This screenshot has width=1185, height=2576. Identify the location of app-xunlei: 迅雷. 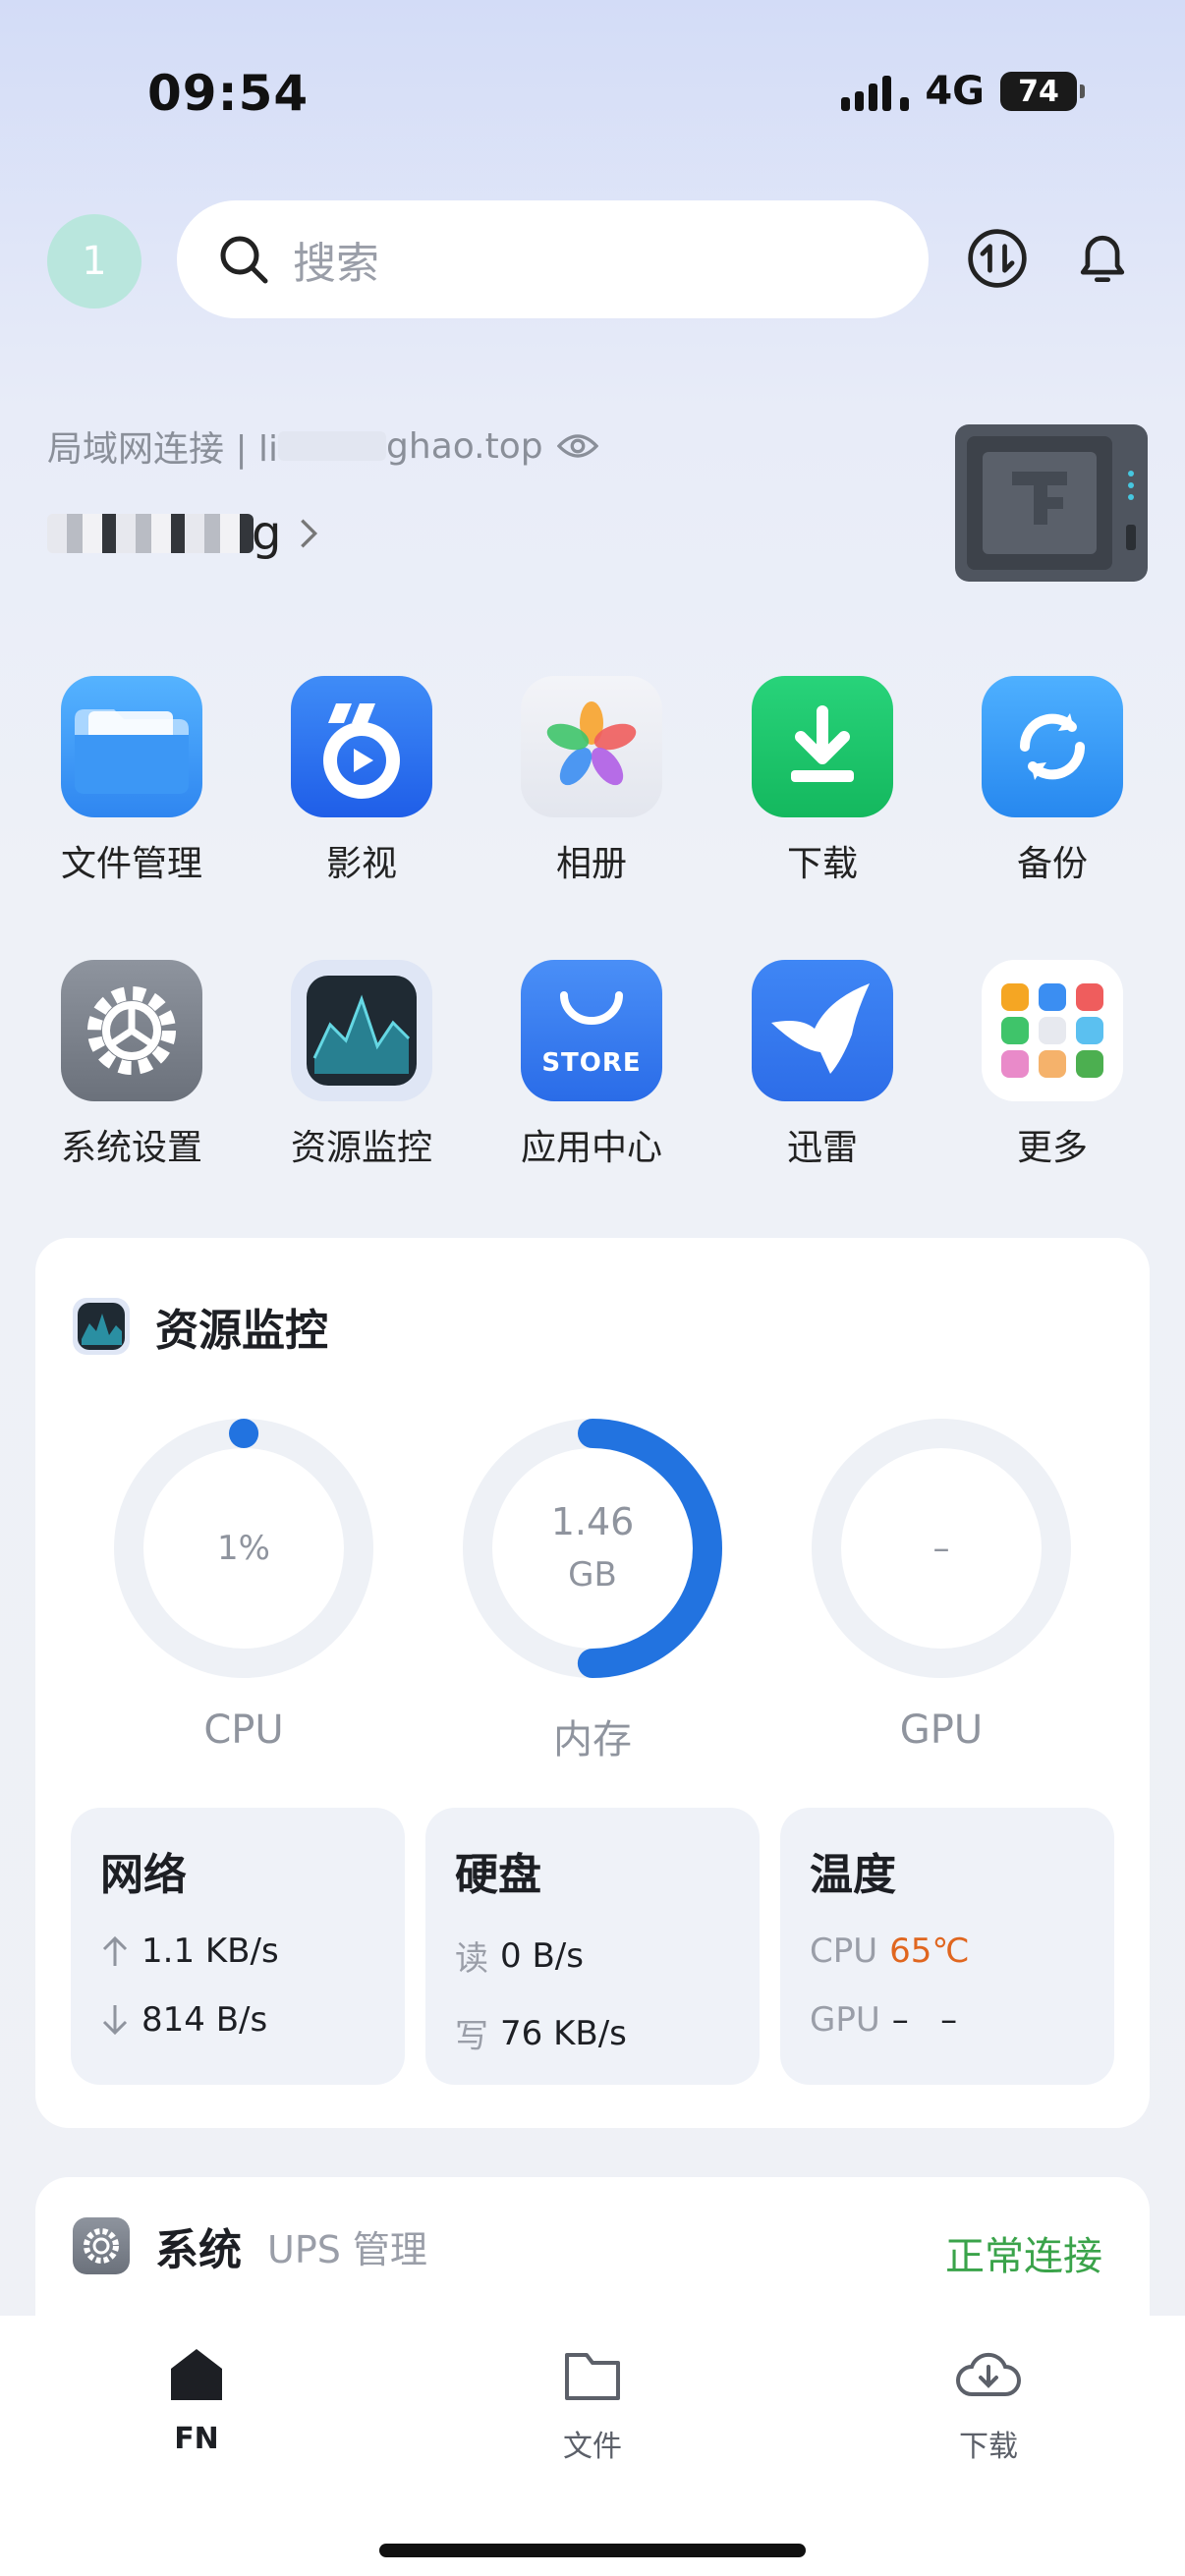
(823, 1065).